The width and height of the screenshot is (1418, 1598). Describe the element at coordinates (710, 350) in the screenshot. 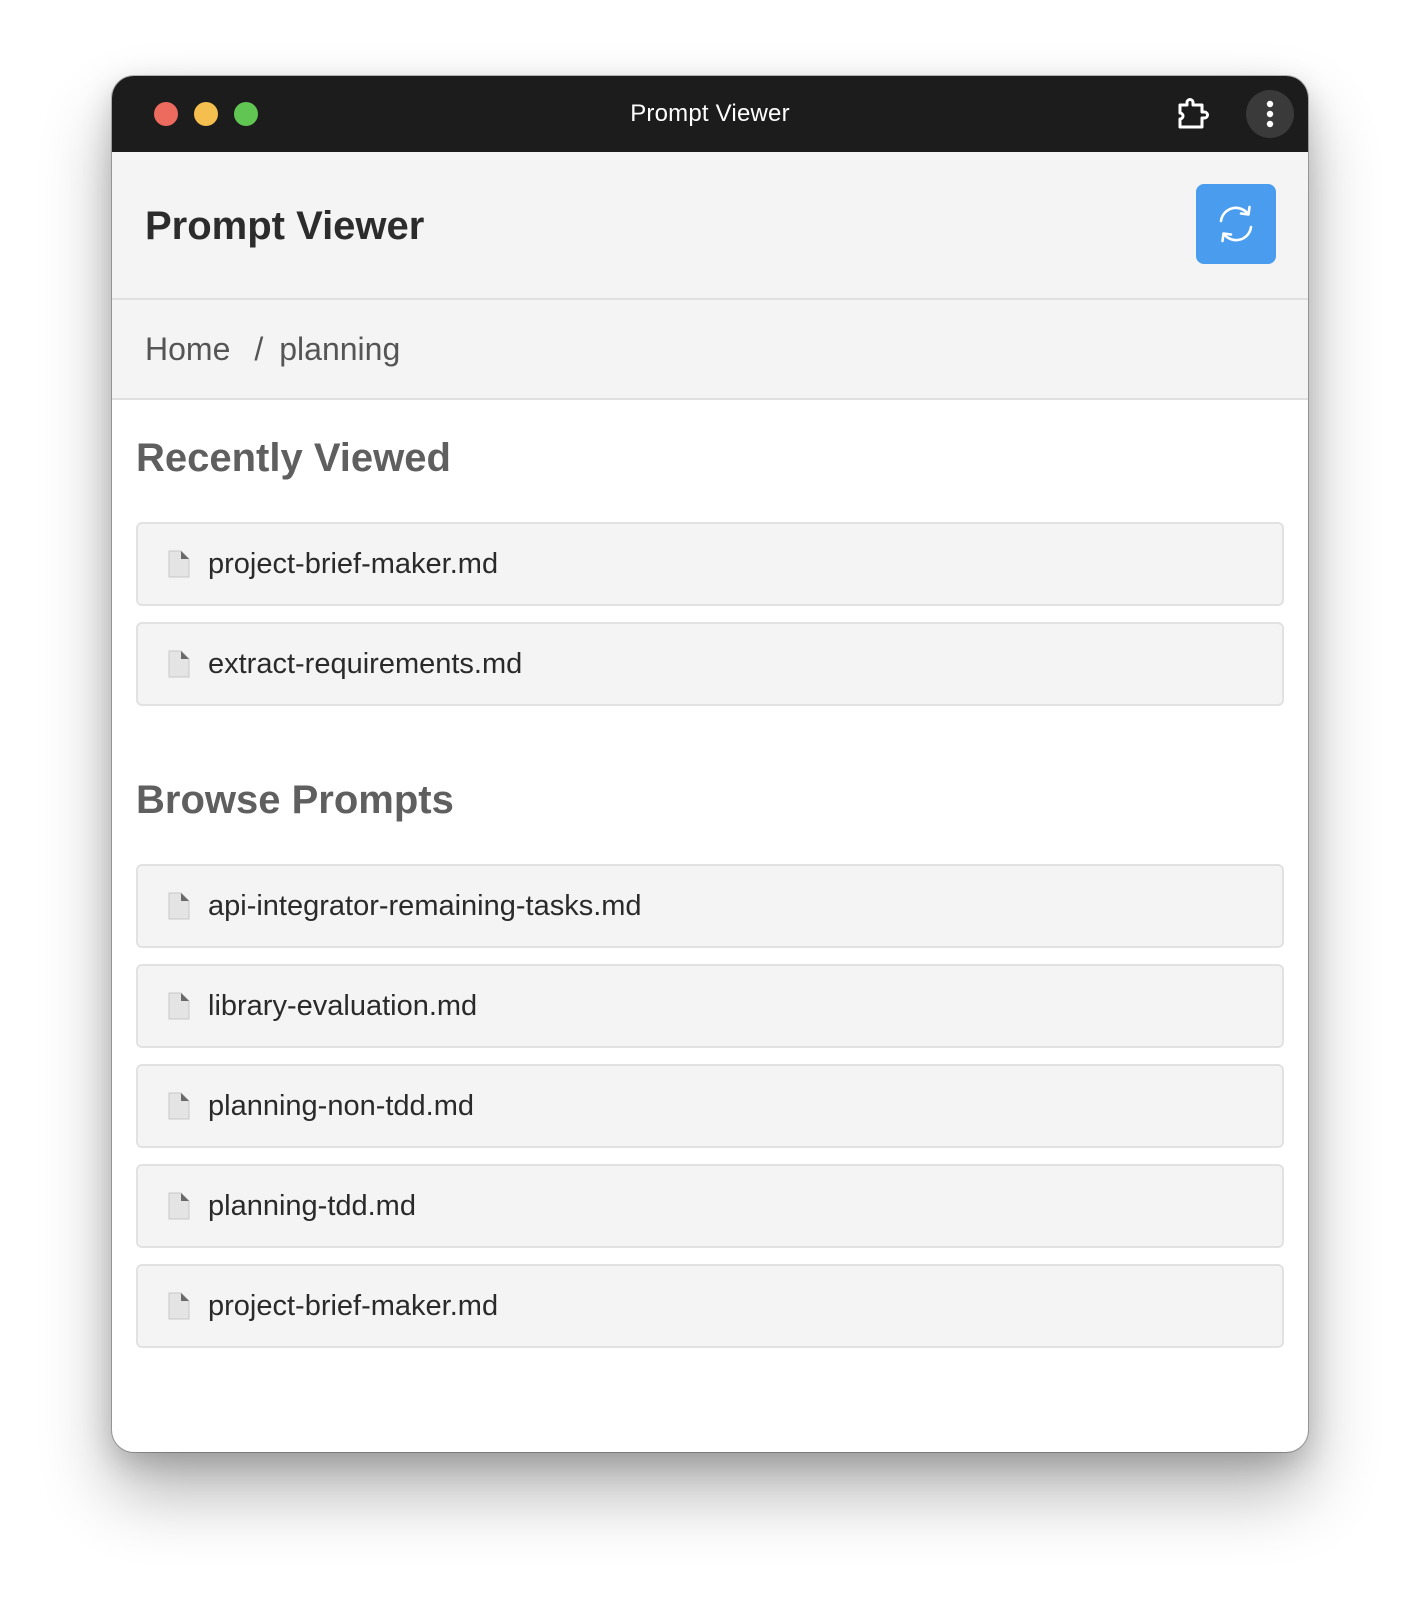

I see `breadcrumb: Home / planning` at that location.